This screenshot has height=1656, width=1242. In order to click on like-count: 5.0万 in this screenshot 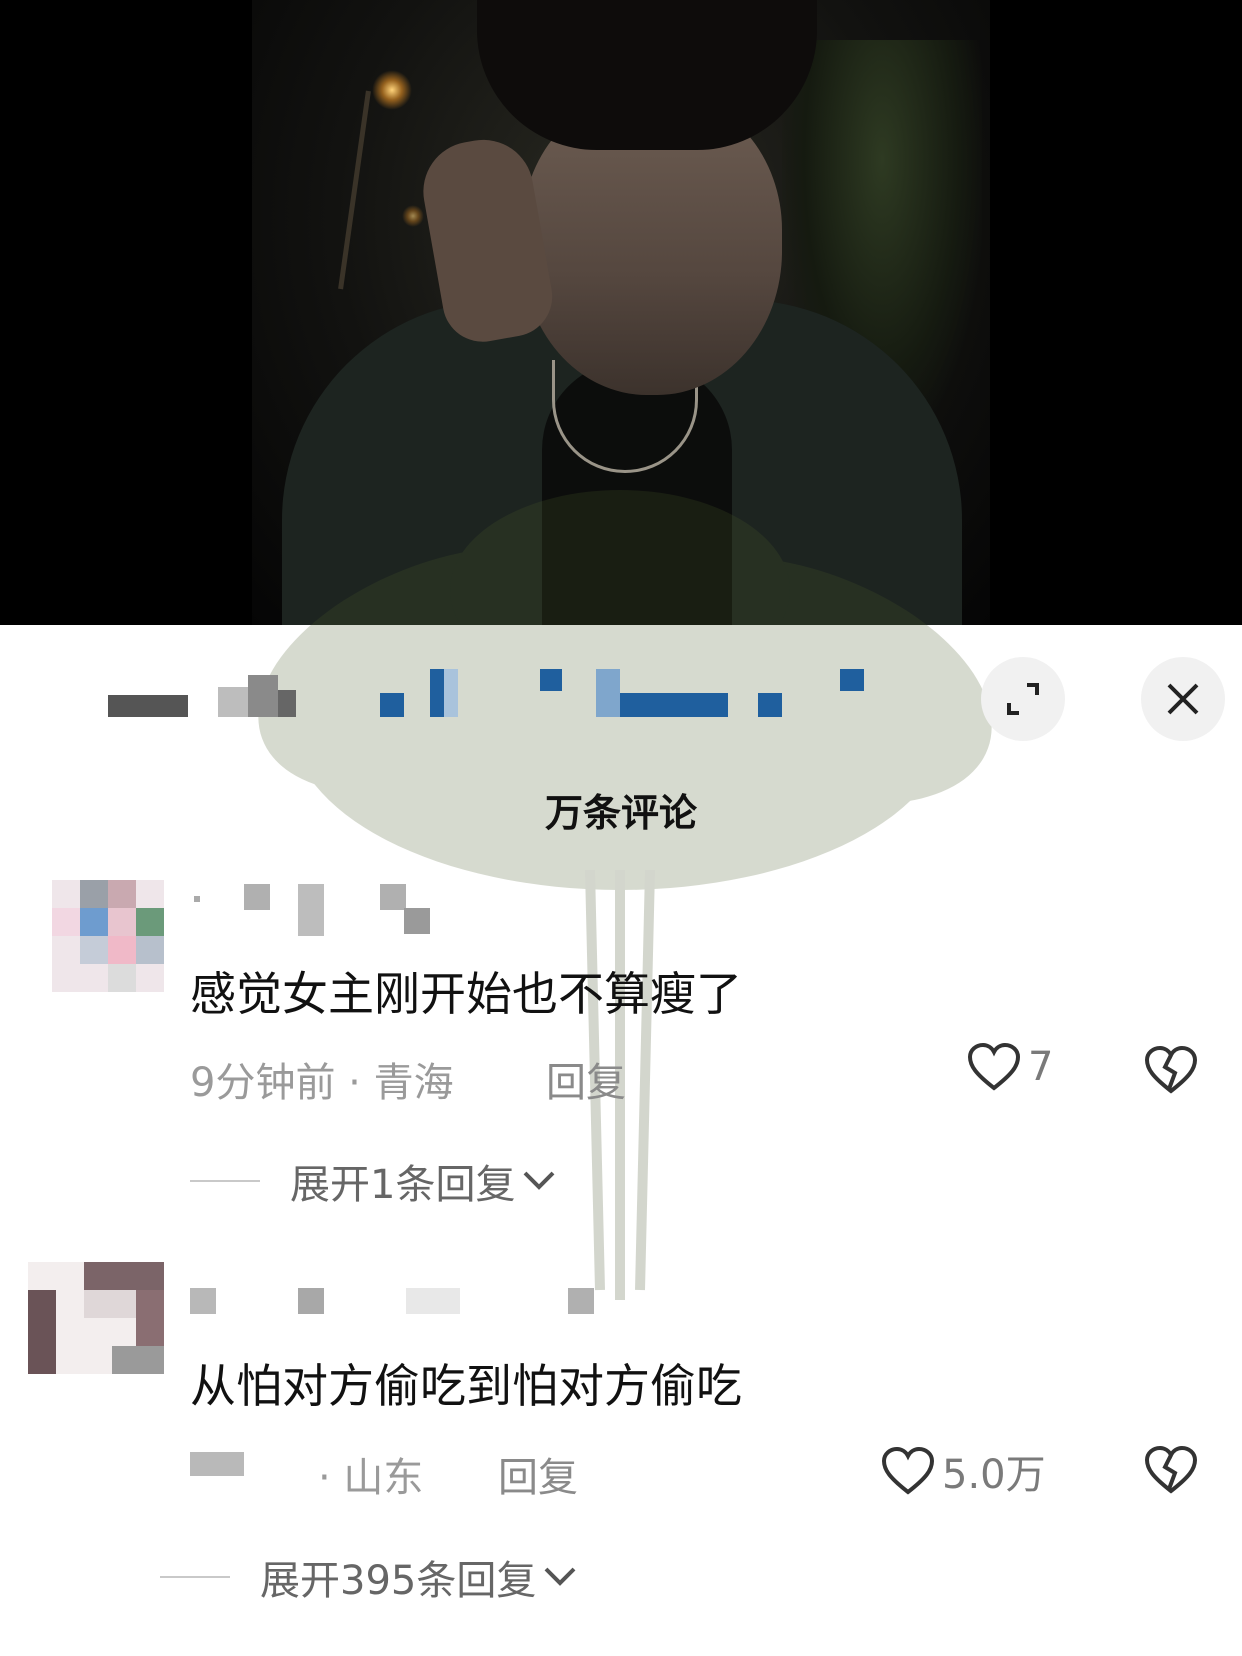, I will do `click(994, 1475)`.